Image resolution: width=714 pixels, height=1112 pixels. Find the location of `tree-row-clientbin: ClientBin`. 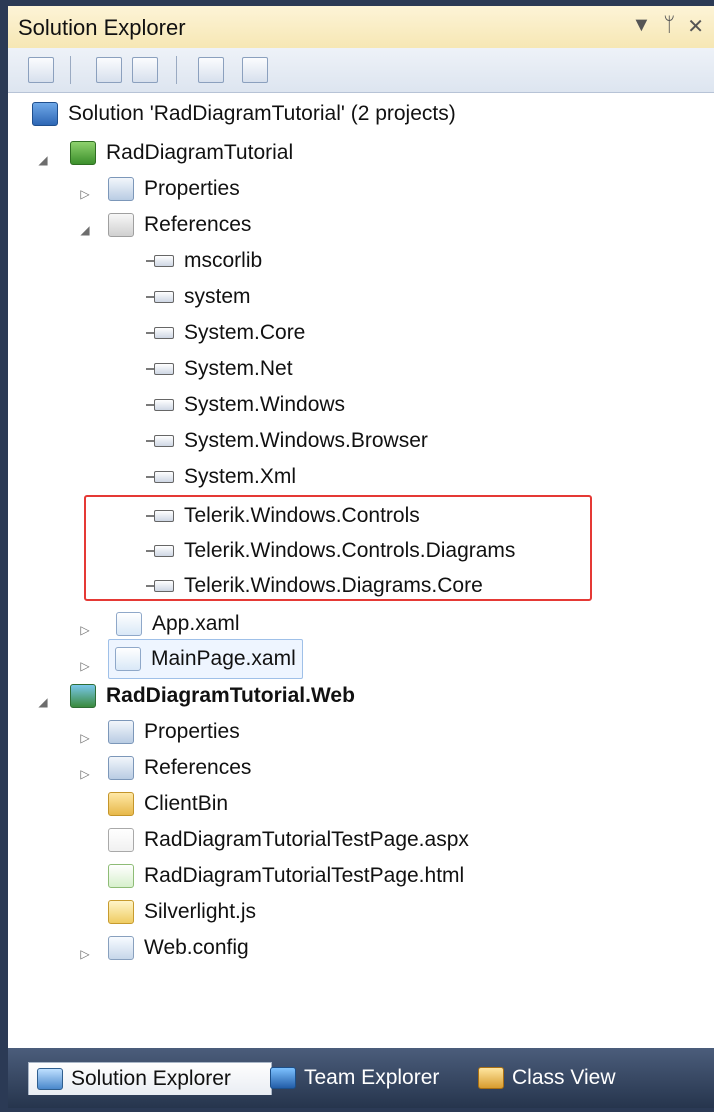

tree-row-clientbin: ClientBin is located at coordinates (168, 804).